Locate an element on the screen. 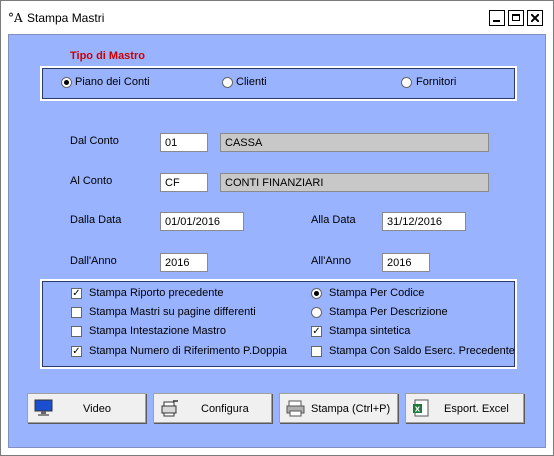  dall-anno-label: Dall'Anno is located at coordinates (93, 261).